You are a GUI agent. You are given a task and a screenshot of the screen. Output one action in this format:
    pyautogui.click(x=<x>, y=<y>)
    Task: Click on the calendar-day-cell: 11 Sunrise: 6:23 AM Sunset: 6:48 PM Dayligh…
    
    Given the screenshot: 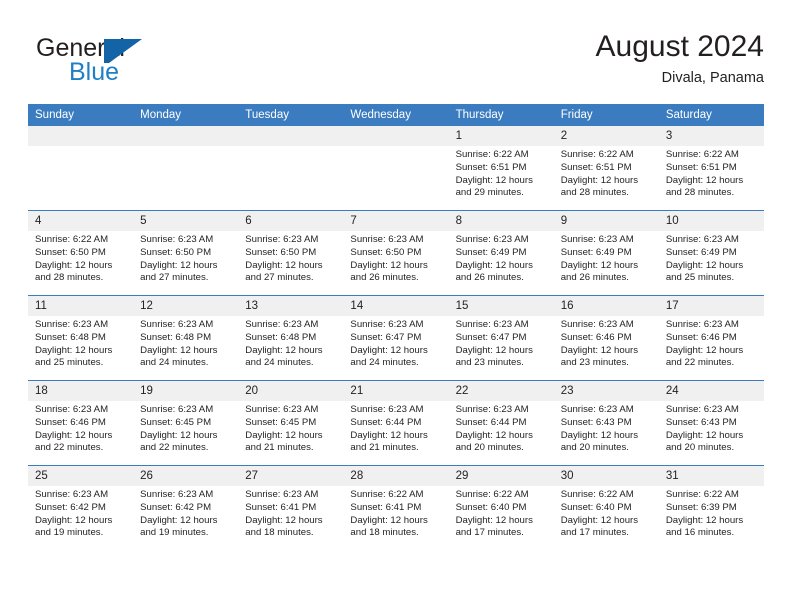 What is the action you would take?
    pyautogui.click(x=81, y=338)
    